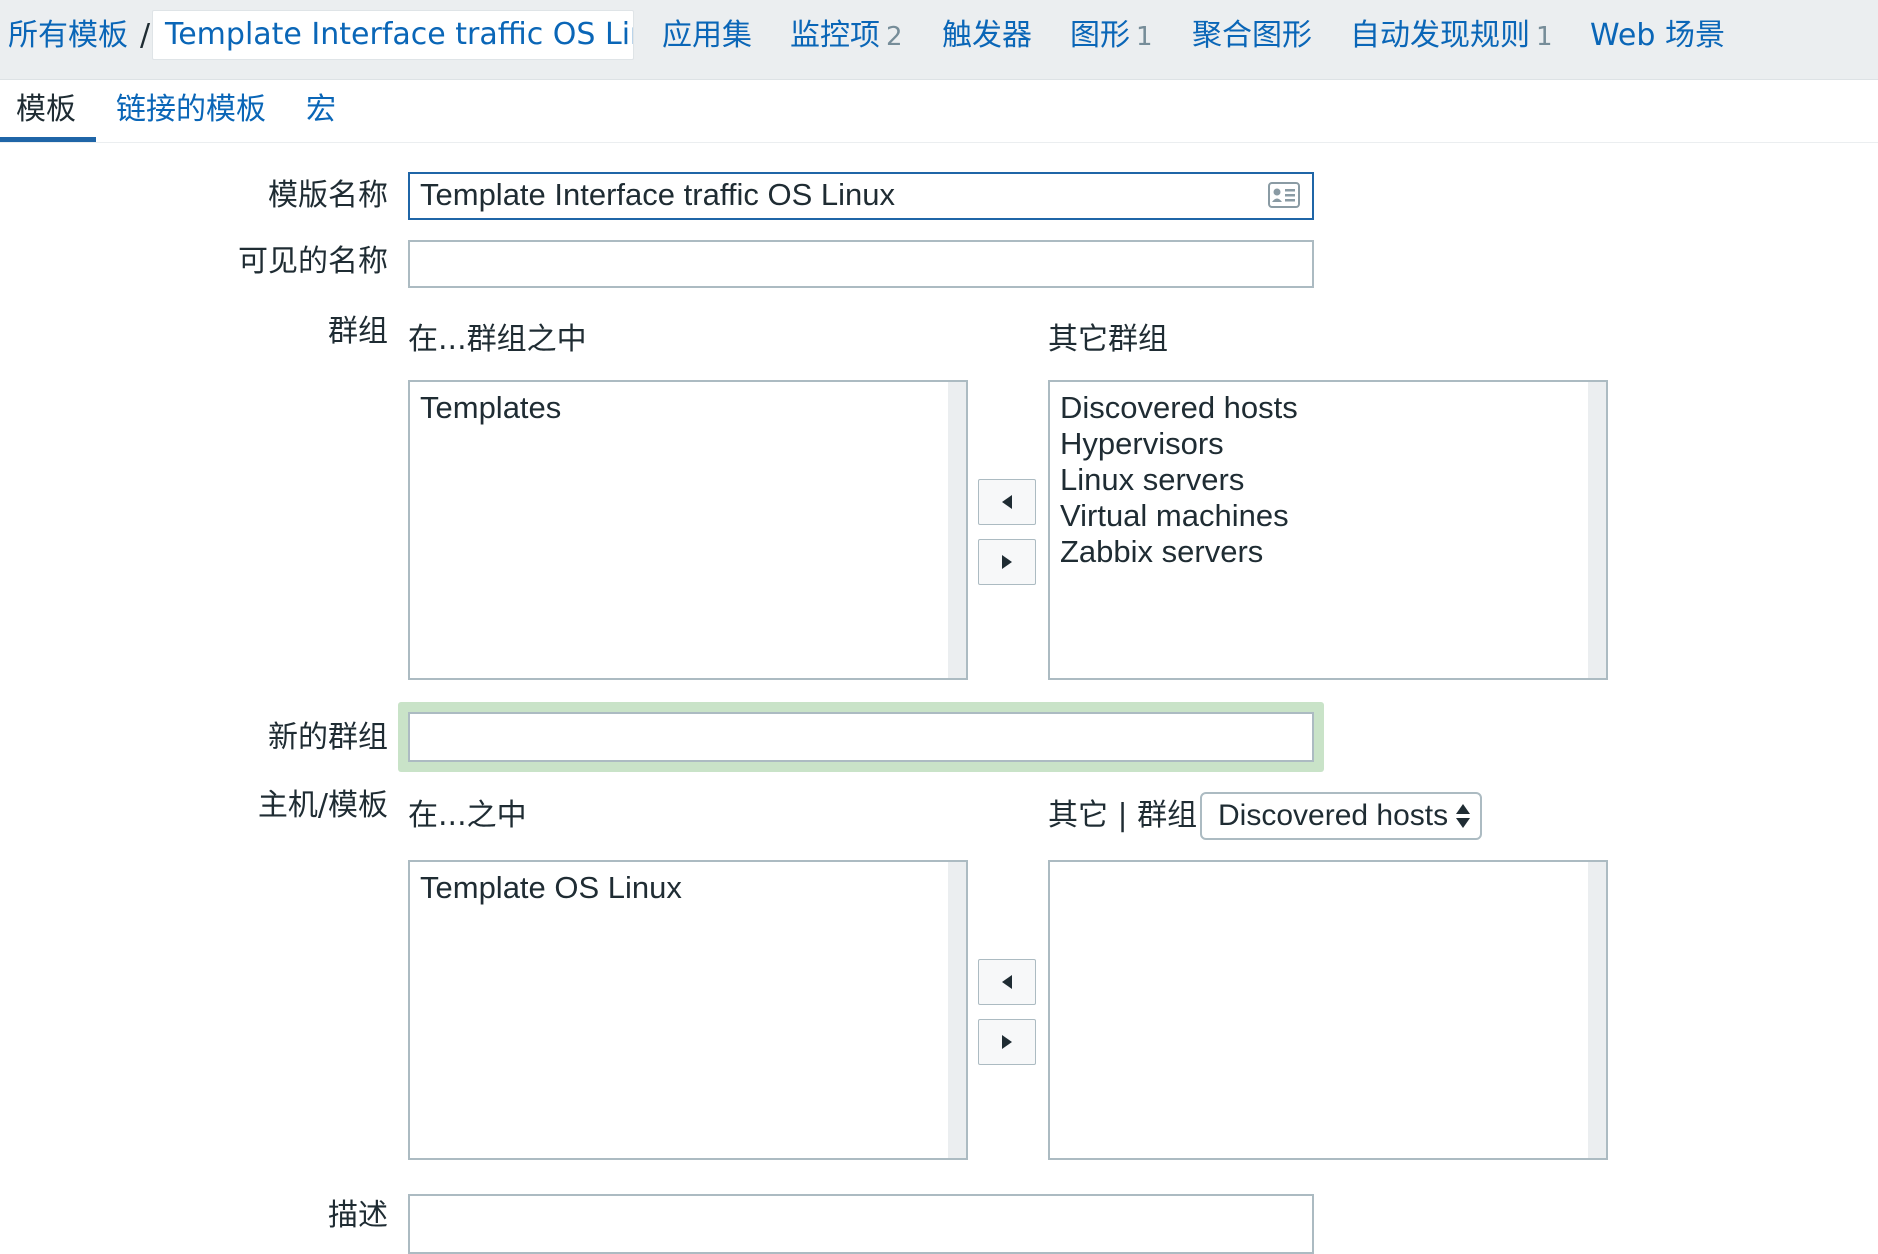 The height and width of the screenshot is (1254, 1878). Describe the element at coordinates (688, 888) in the screenshot. I see `list-item: Template OS Linux` at that location.